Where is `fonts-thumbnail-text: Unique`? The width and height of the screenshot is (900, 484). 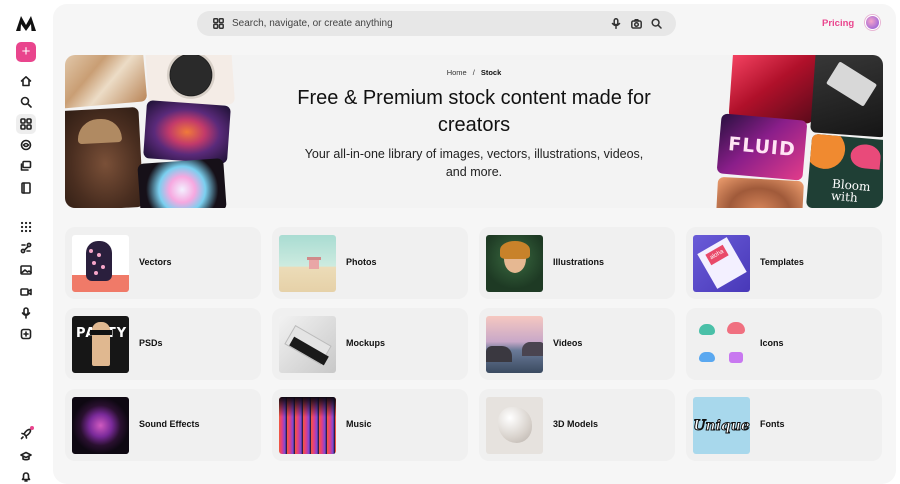 fonts-thumbnail-text: Unique is located at coordinates (721, 425).